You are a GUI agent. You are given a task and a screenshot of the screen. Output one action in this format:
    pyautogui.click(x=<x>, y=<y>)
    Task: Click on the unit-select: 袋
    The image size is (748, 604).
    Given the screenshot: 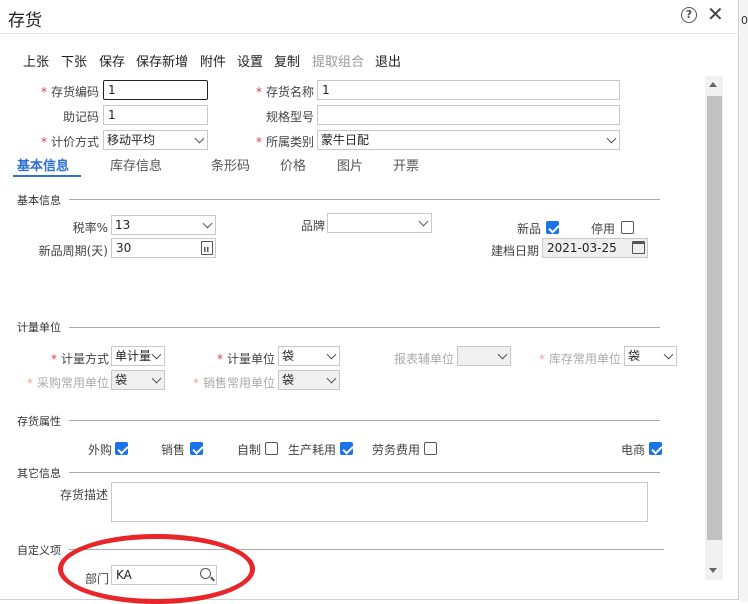 What is the action you would take?
    pyautogui.click(x=309, y=356)
    